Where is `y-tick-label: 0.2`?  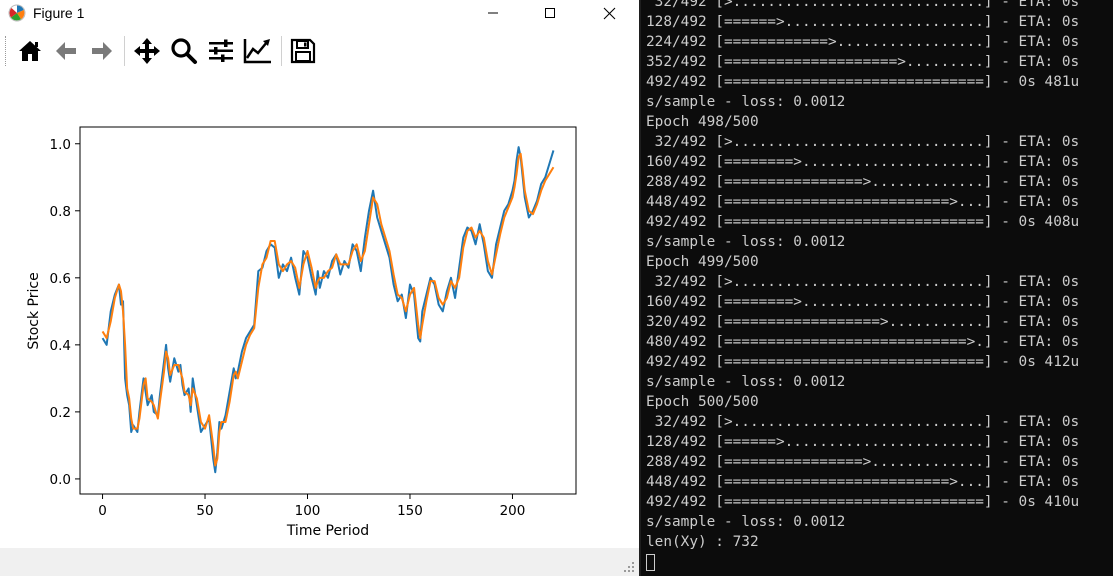 y-tick-label: 0.2 is located at coordinates (60, 413).